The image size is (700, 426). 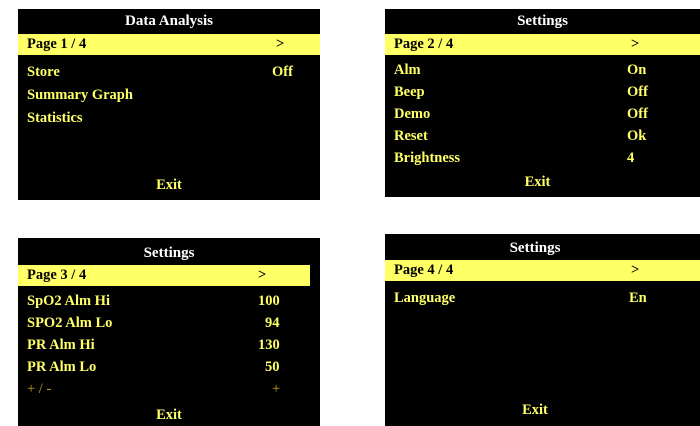 What do you see at coordinates (269, 301) in the screenshot?
I see `menu-item-value: 100` at bounding box center [269, 301].